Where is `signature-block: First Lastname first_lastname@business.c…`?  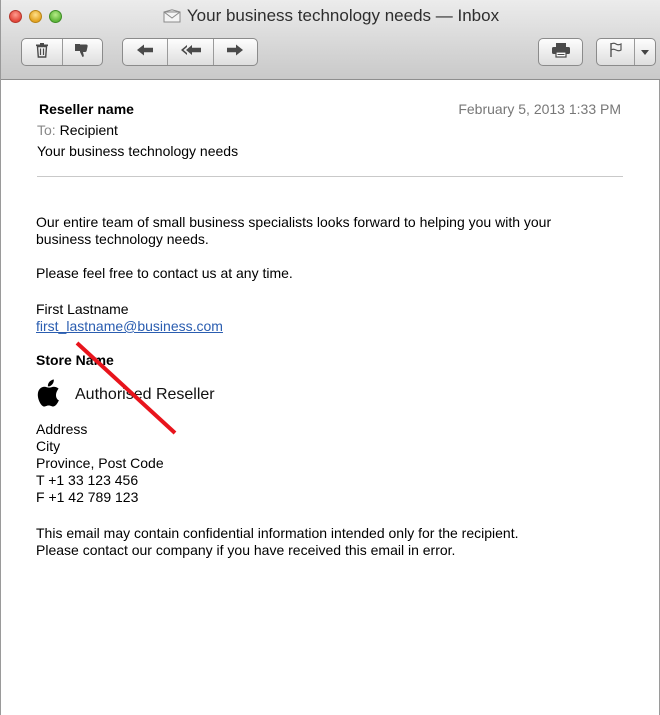
signature-block: First Lastname first_lastname@business.c… is located at coordinates (129, 318).